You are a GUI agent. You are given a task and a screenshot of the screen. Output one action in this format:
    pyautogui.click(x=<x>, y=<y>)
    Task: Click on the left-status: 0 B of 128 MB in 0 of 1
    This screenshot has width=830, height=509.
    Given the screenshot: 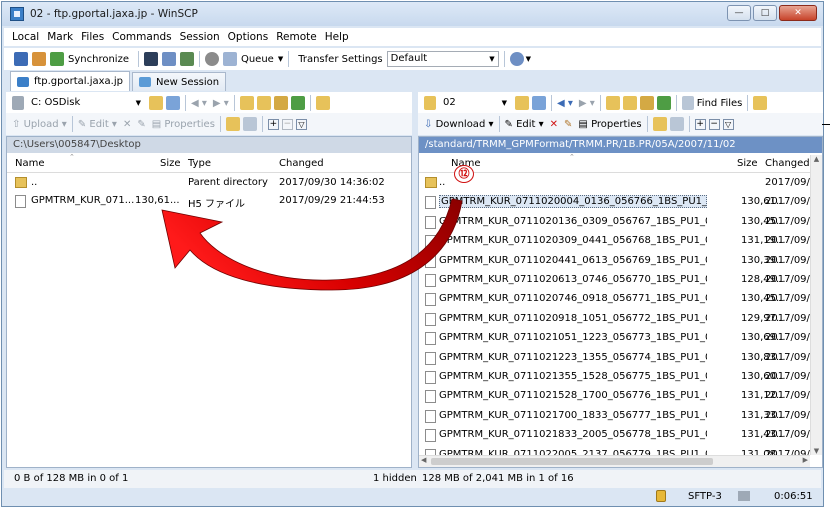 What is the action you would take?
    pyautogui.click(x=71, y=478)
    